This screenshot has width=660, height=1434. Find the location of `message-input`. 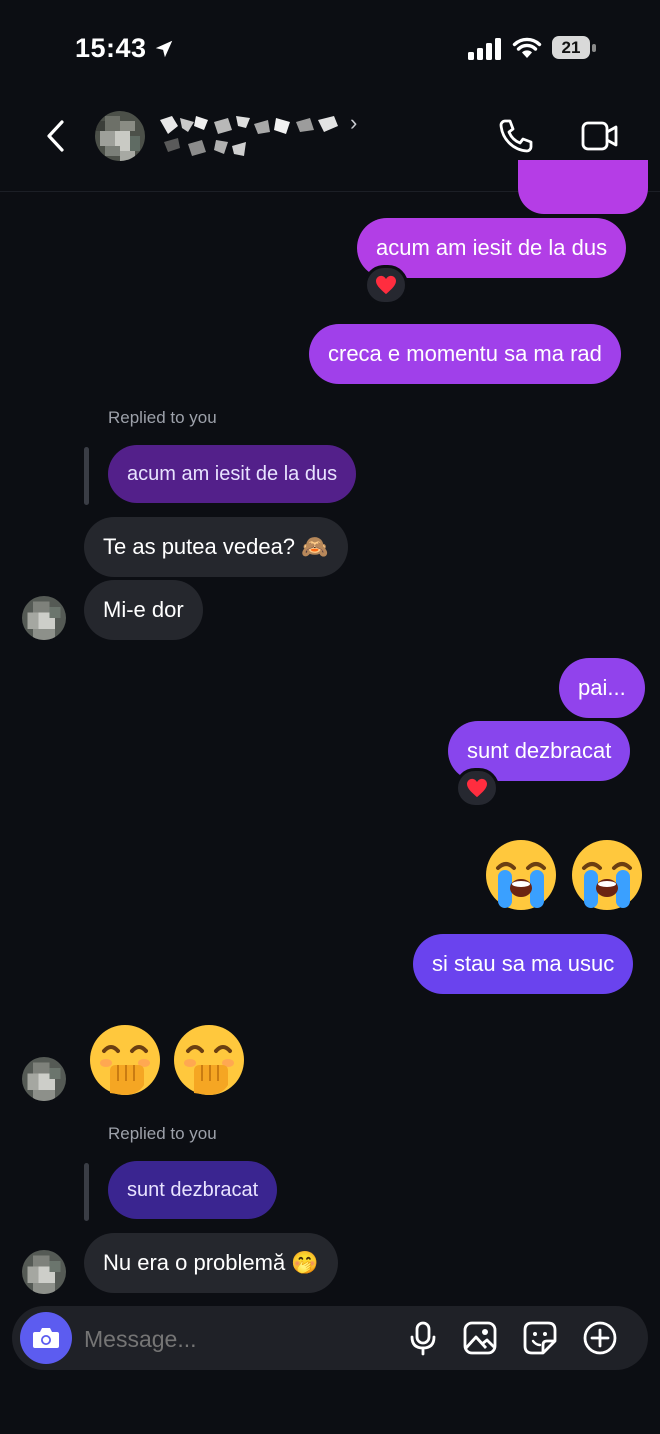

message-input is located at coordinates (234, 1339).